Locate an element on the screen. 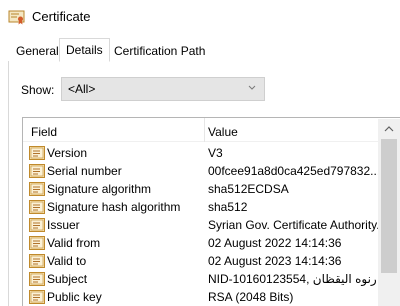 The width and height of the screenshot is (400, 306). scroll-thumb is located at coordinates (389, 206).